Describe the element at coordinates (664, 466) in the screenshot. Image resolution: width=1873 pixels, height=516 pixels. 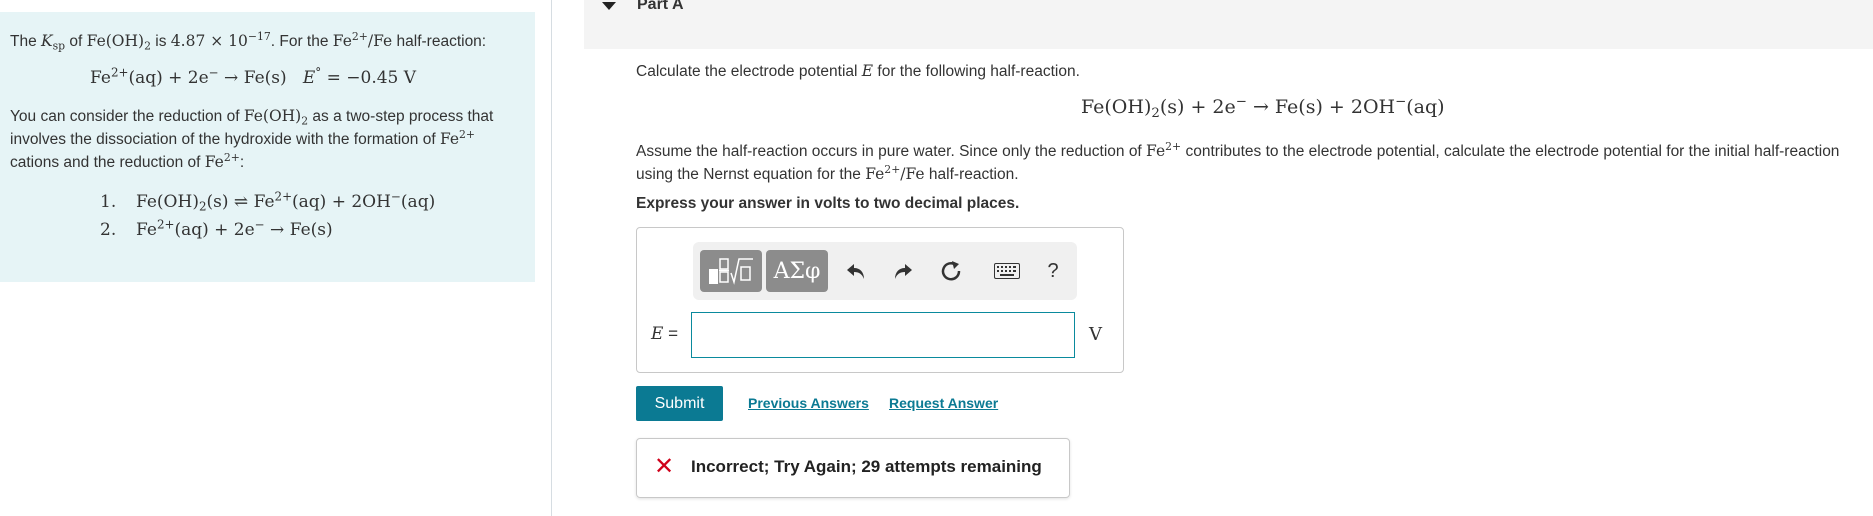
I see `incorrect-x-icon: ✕` at that location.